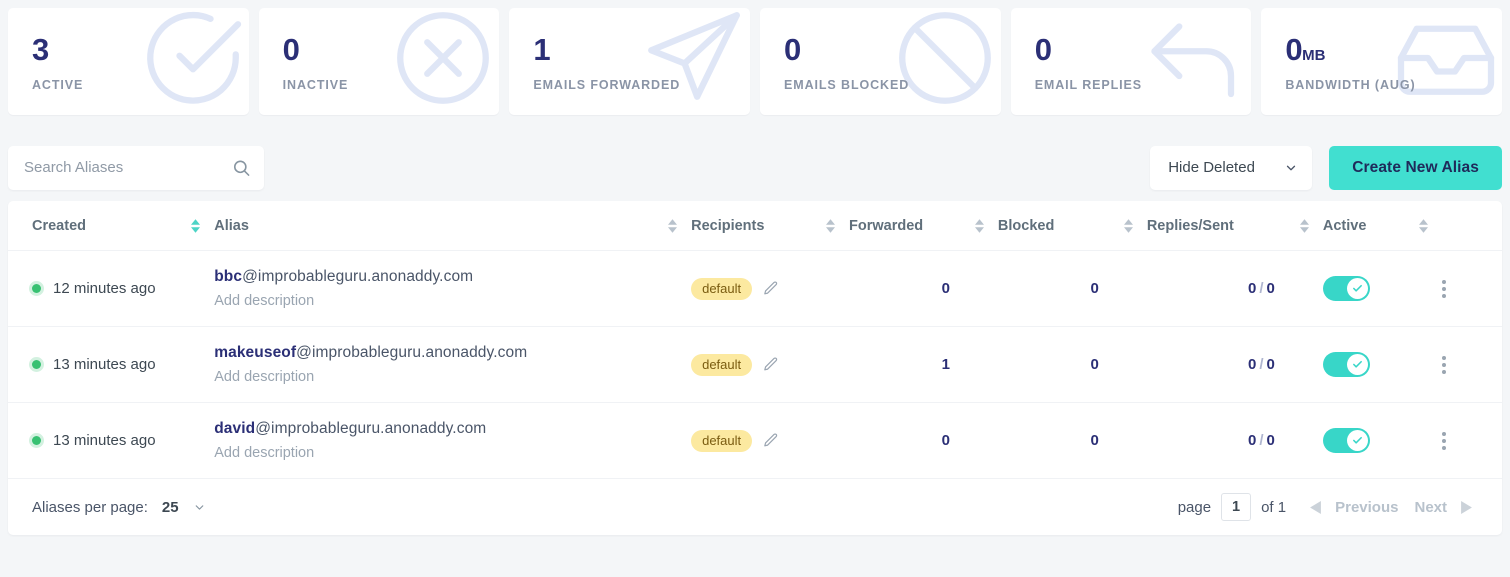 The width and height of the screenshot is (1510, 577). I want to click on per-page-control: Aliases per page: 25, so click(119, 507).